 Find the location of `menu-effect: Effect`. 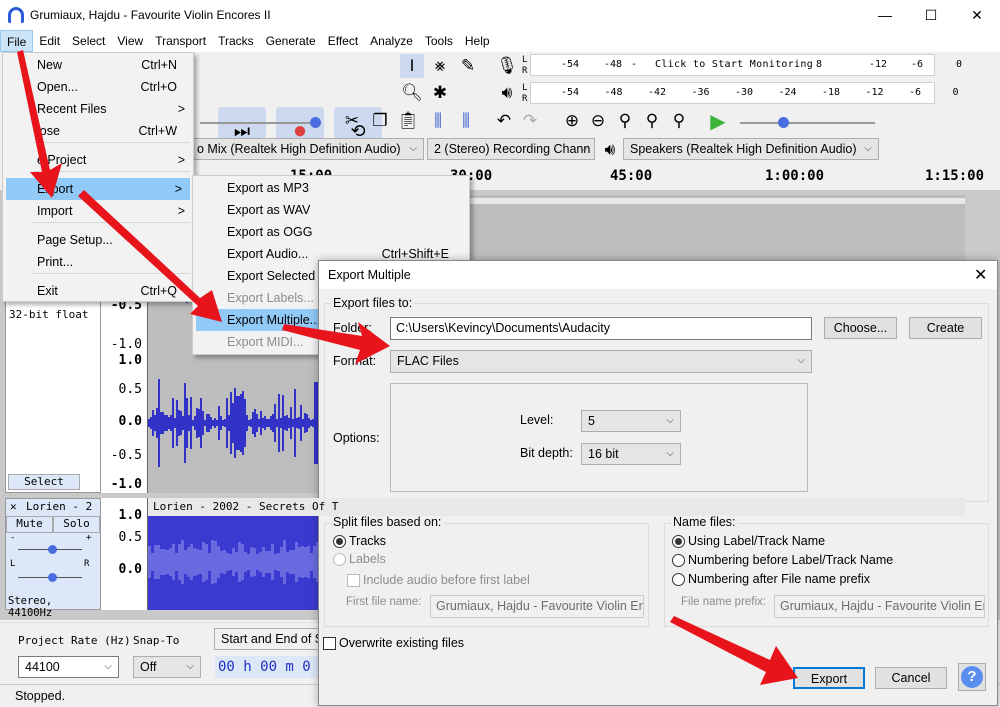

menu-effect: Effect is located at coordinates (343, 41).